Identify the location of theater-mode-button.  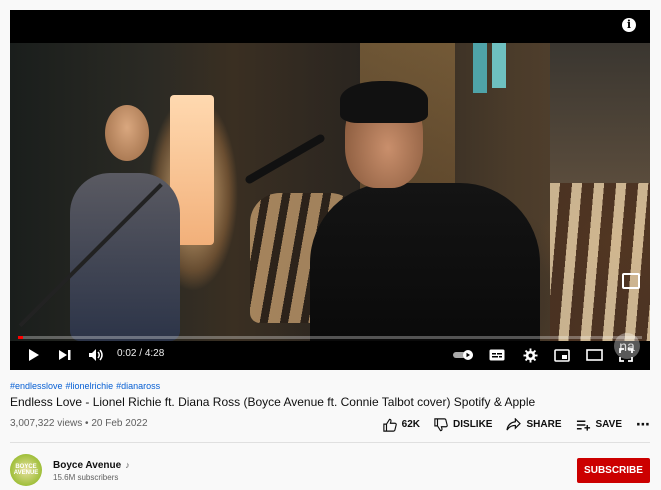
(594, 355).